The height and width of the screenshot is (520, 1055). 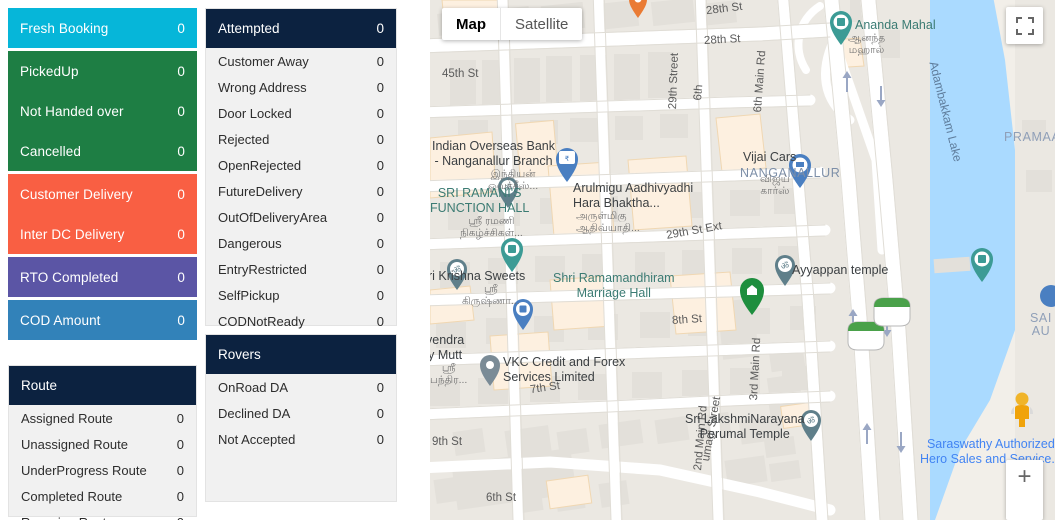 I want to click on attempted-row: SelfPickup 0, so click(x=301, y=295).